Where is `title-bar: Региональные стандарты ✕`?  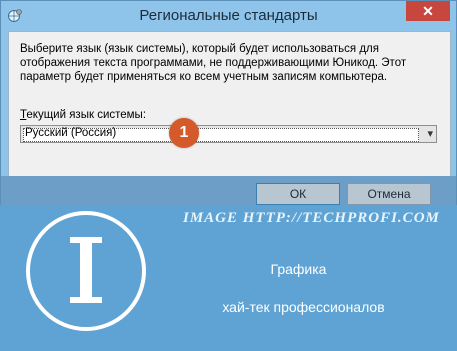
title-bar: Региональные стандарты ✕ is located at coordinates (228, 16).